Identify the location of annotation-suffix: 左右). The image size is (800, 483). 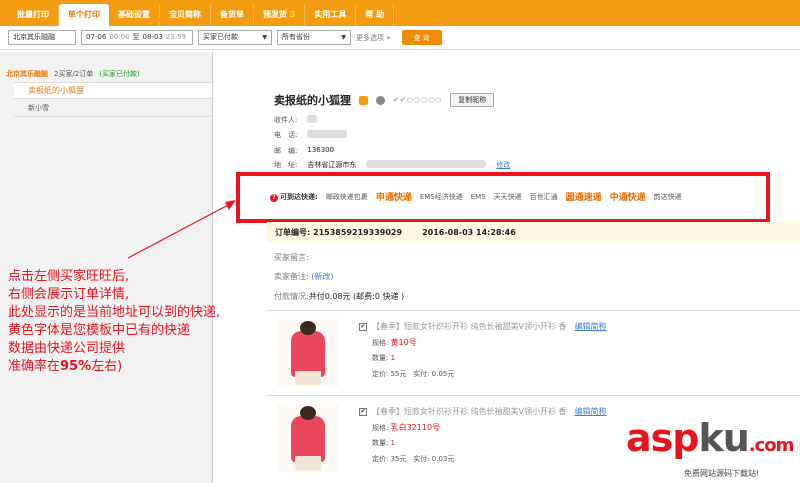
(107, 366).